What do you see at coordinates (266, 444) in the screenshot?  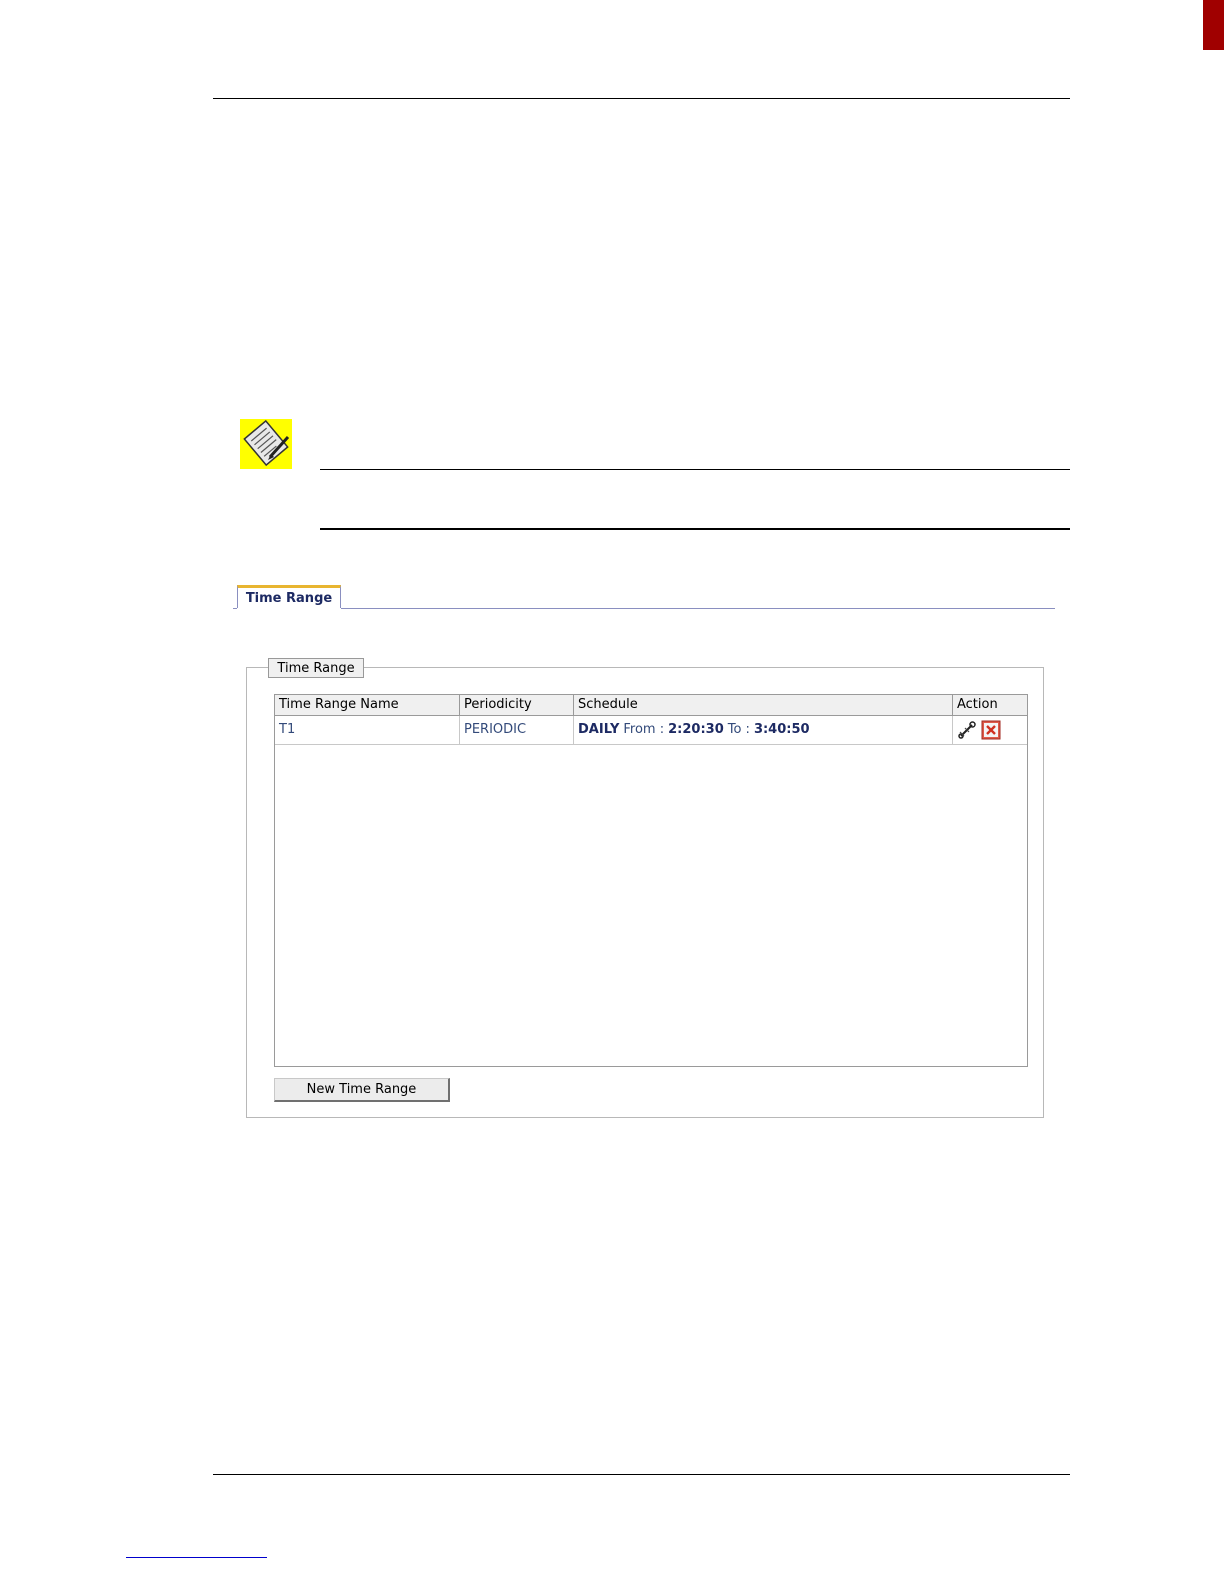 I see `note-icon` at bounding box center [266, 444].